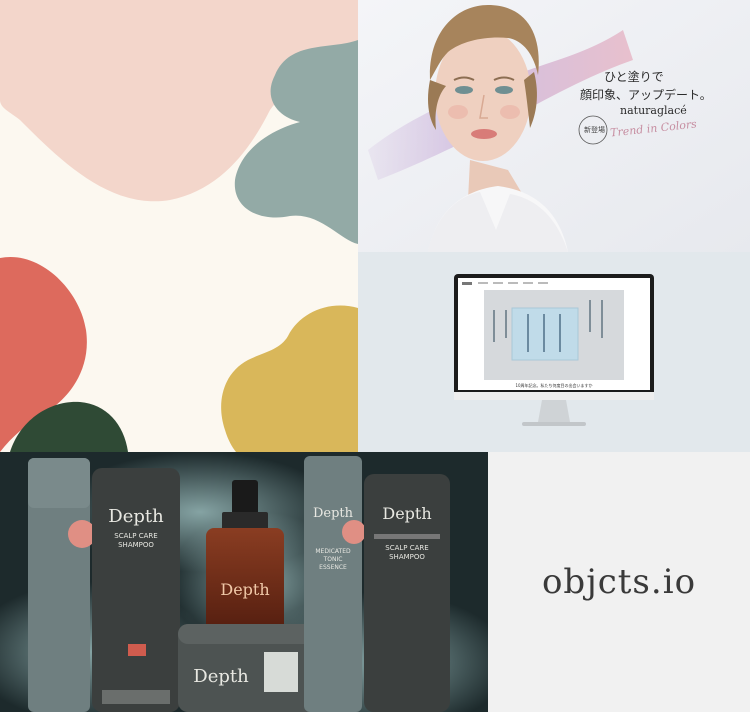 This screenshot has height=712, width=750. Describe the element at coordinates (333, 559) in the screenshot. I see `product-2-line-2: TONIC` at that location.